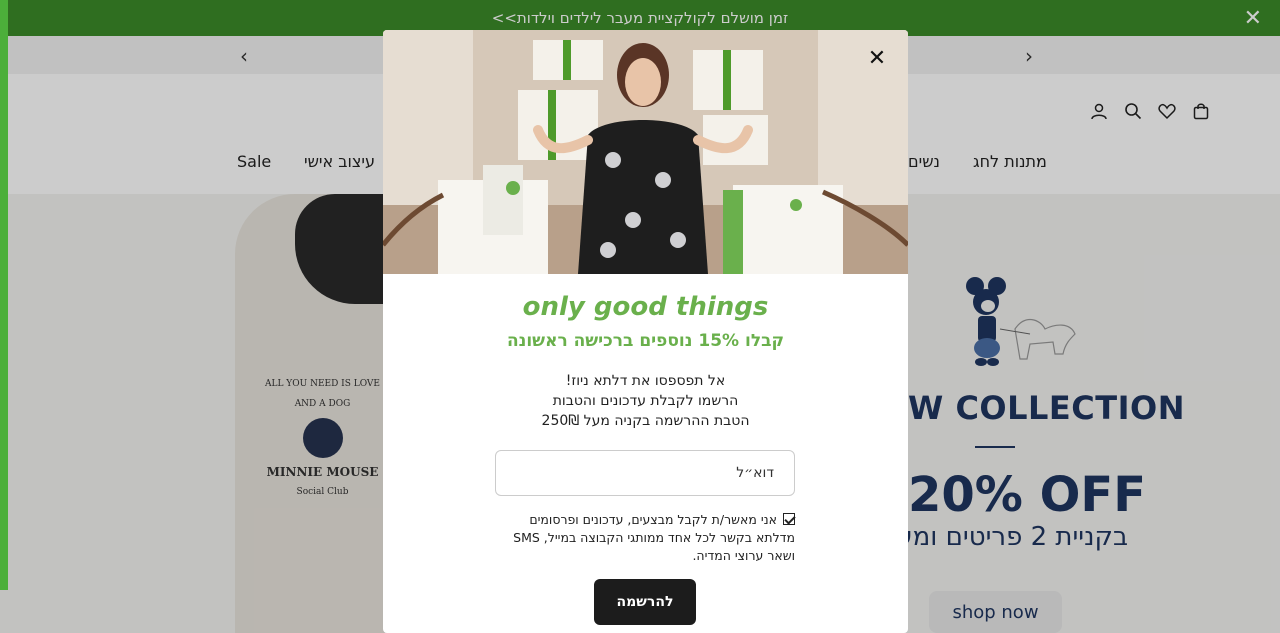  Describe the element at coordinates (645, 421) in the screenshot. I see `body-line: הטבת ההרשמה בקניה מעל 250₪` at that location.